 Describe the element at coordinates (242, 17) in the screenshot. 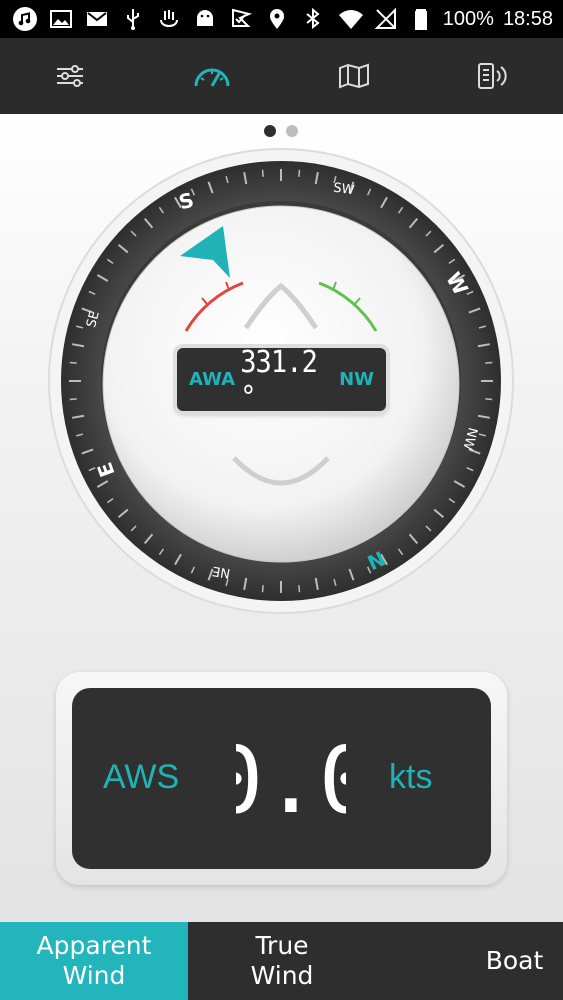

I see `check-flag-icon` at that location.